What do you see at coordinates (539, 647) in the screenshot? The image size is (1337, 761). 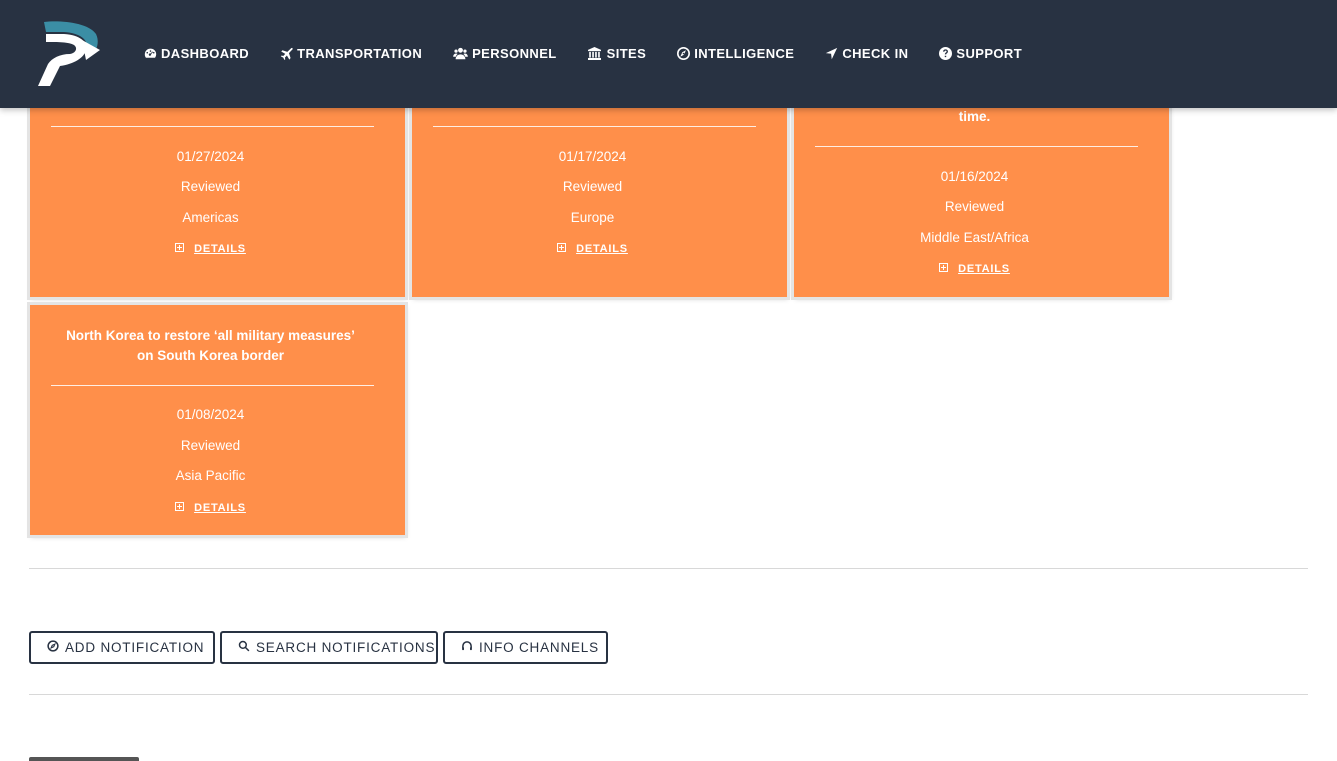 I see `button-label: INFO CHANNELS` at bounding box center [539, 647].